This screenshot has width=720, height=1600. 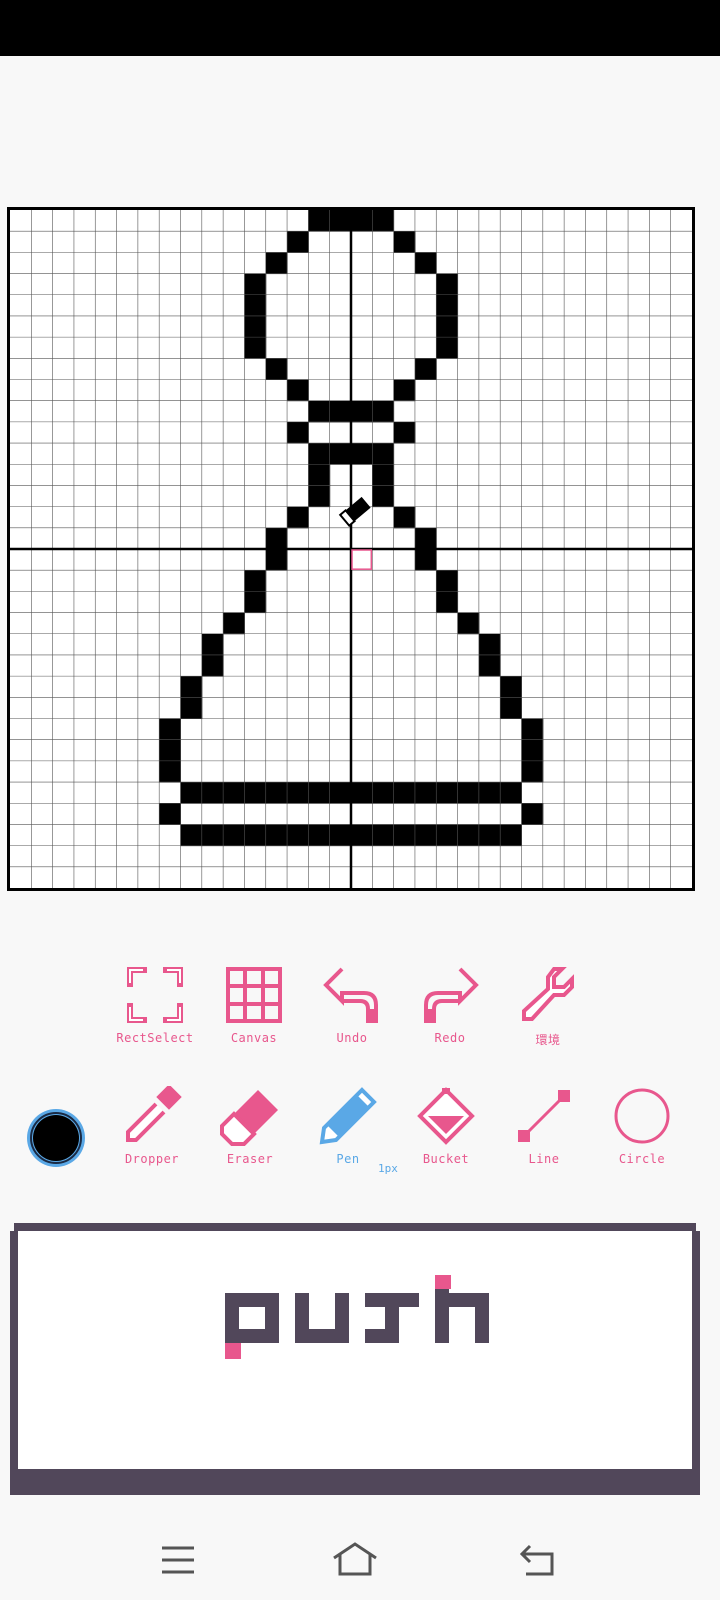 I want to click on rect-select-button: RectSelect, so click(x=155, y=1015).